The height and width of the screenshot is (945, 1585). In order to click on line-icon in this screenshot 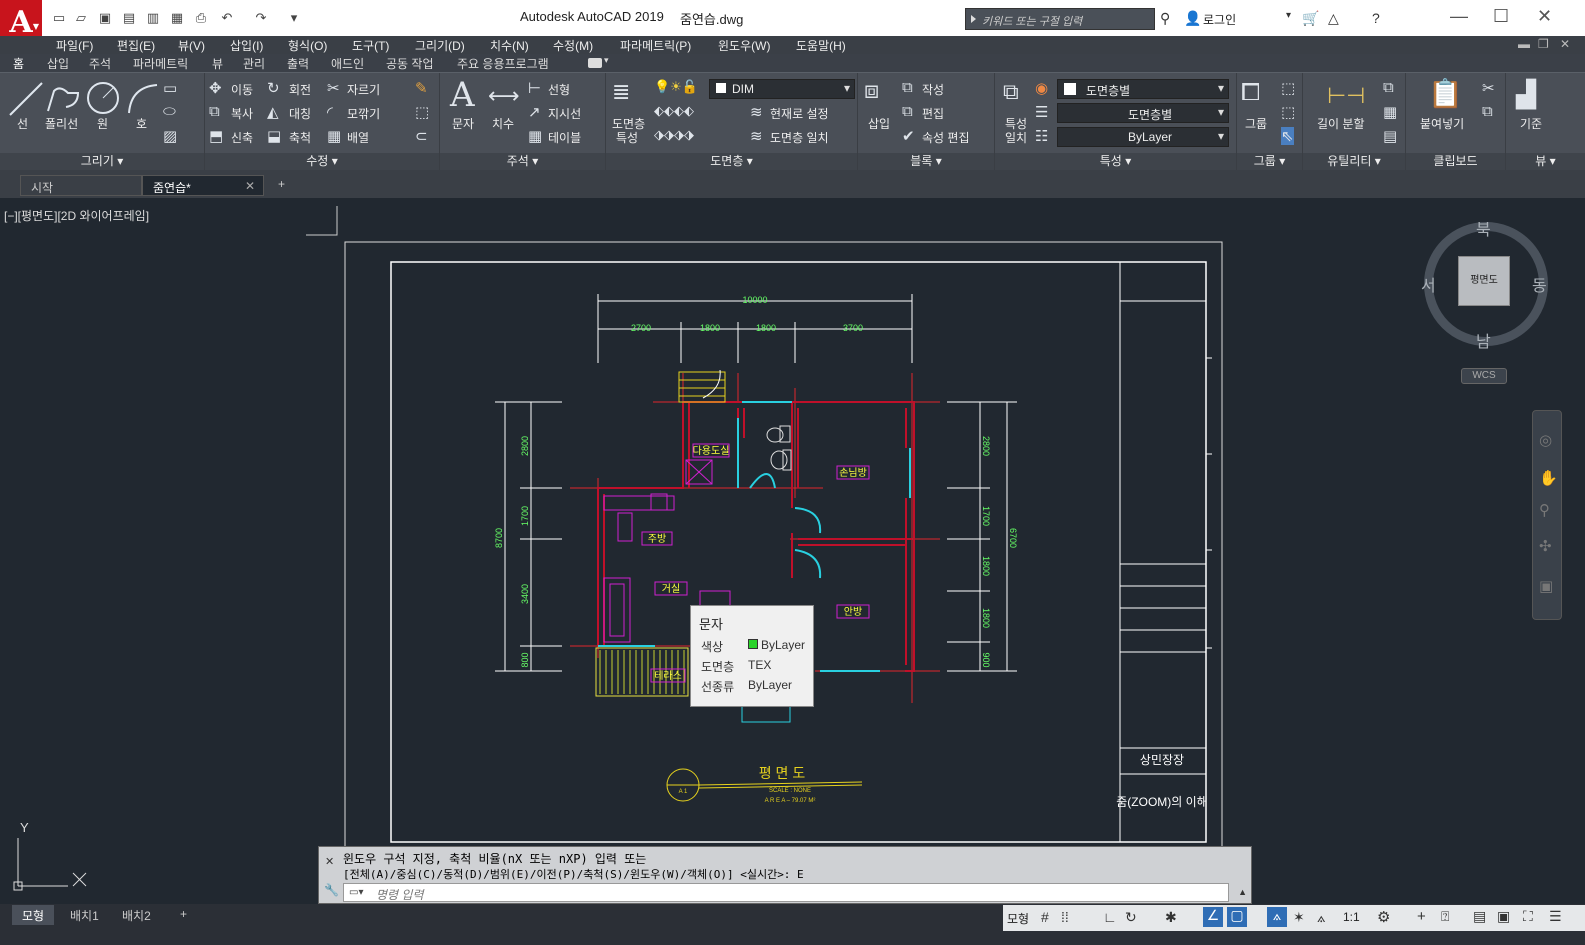, I will do `click(26, 99)`.